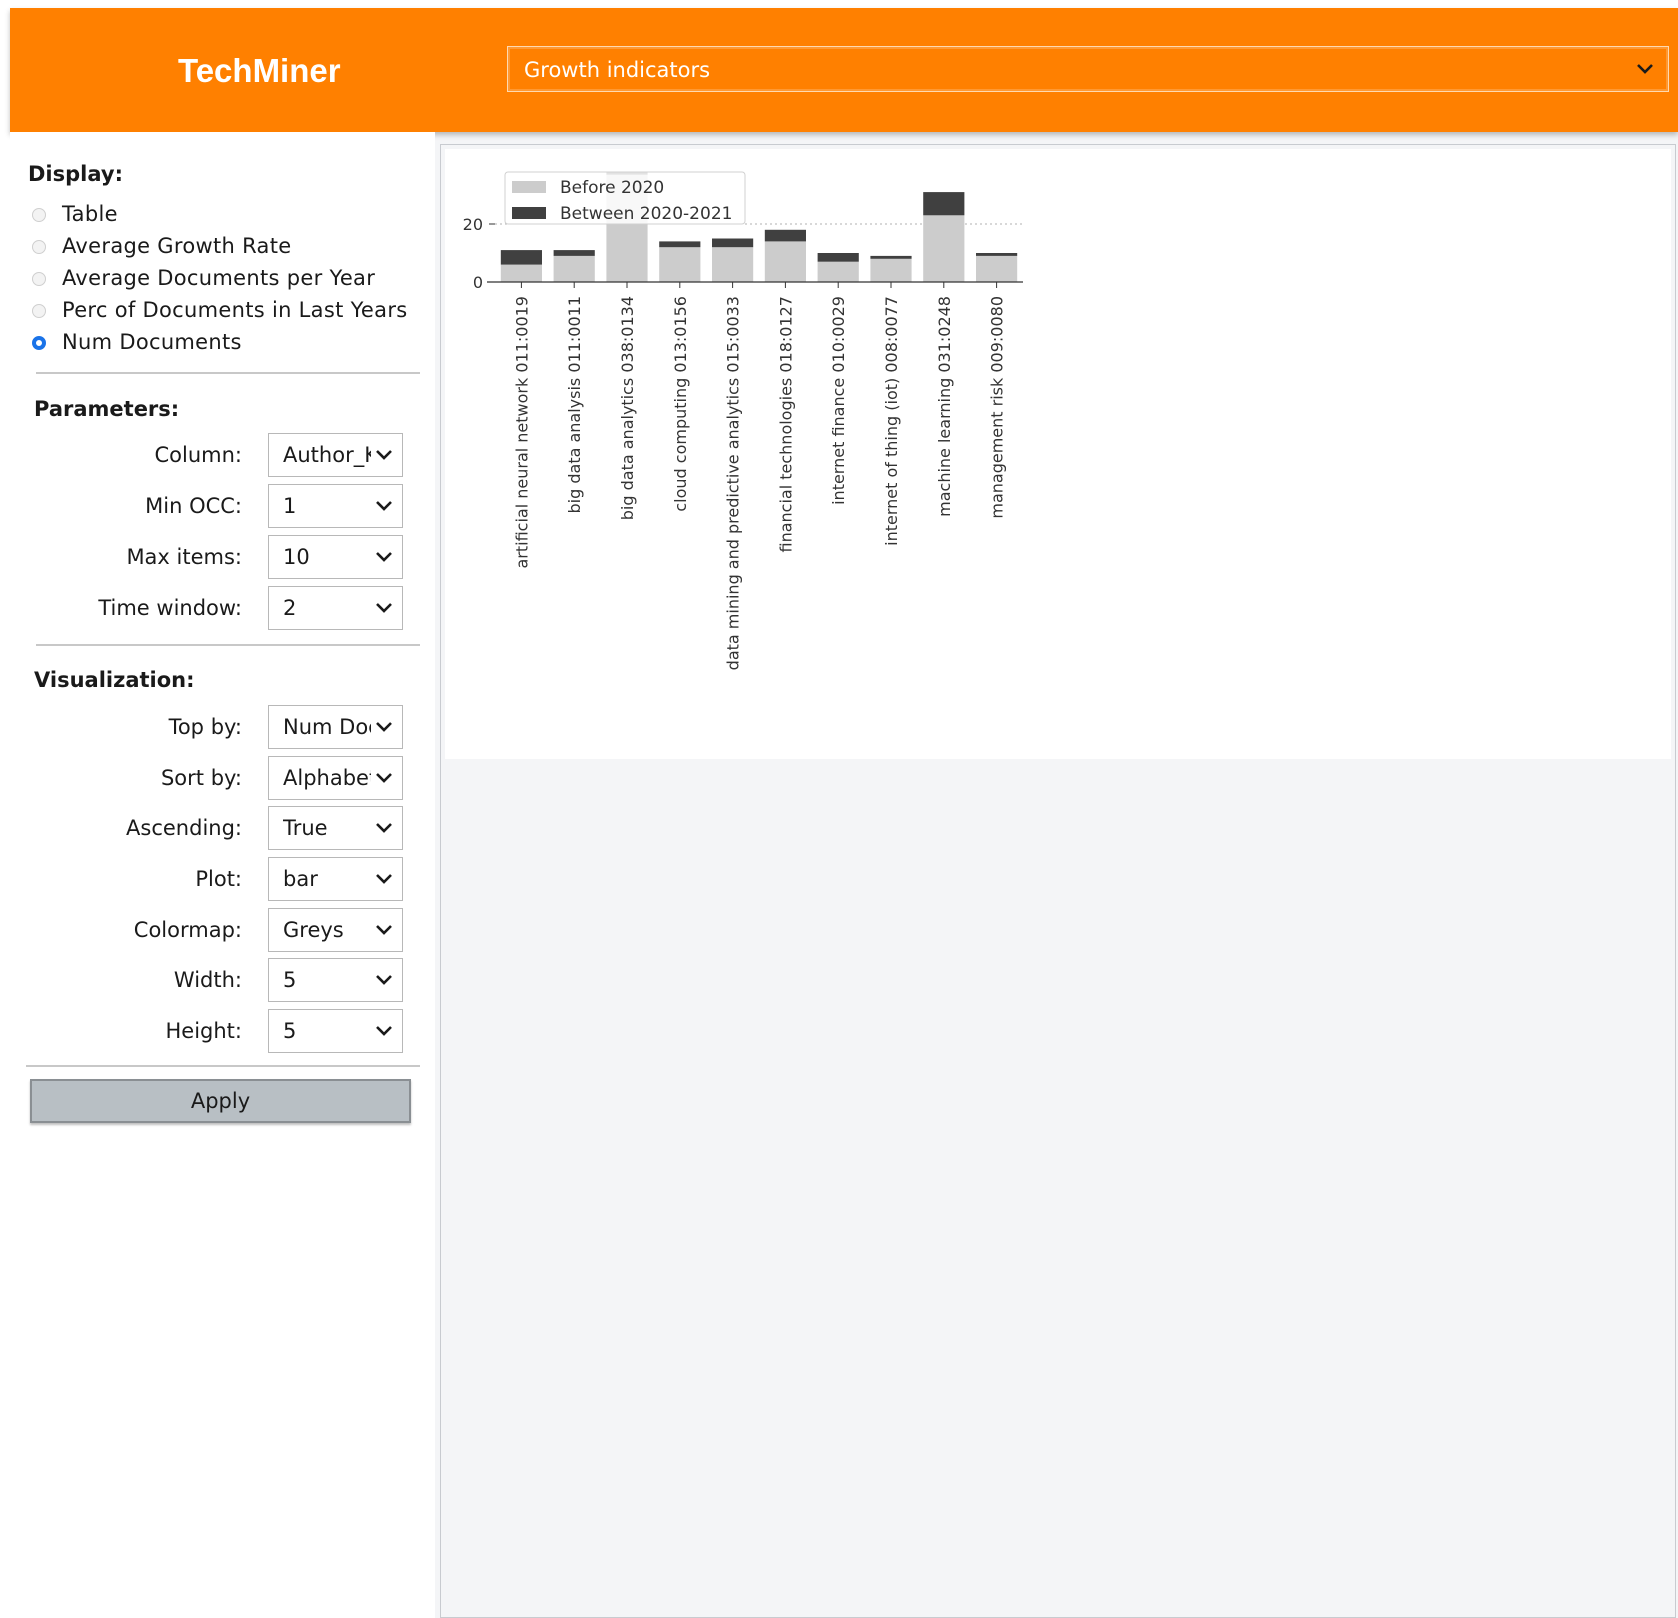  I want to click on apply-button: Apply, so click(220, 1101).